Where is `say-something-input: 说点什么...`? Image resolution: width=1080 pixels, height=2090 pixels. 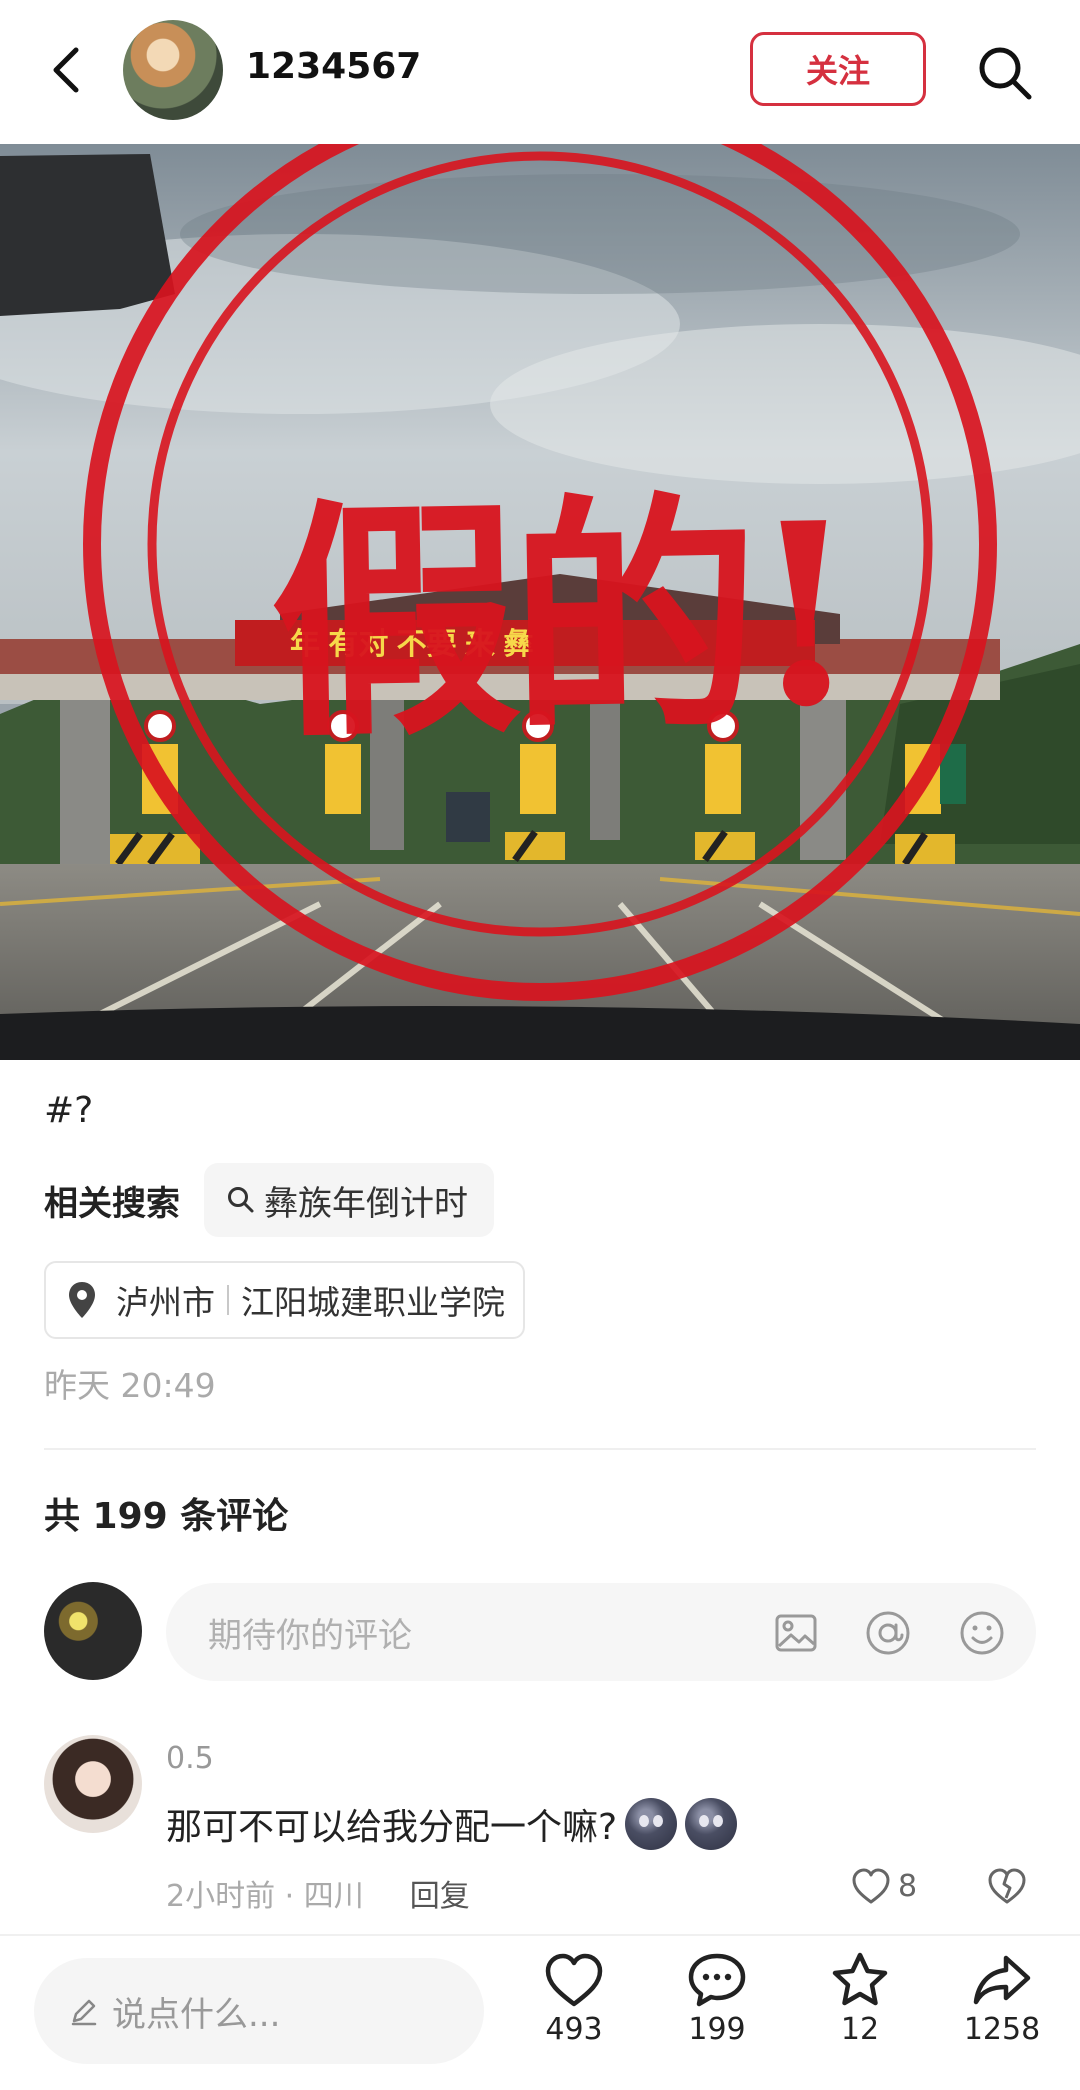
say-something-input: 说点什么... is located at coordinates (259, 2011).